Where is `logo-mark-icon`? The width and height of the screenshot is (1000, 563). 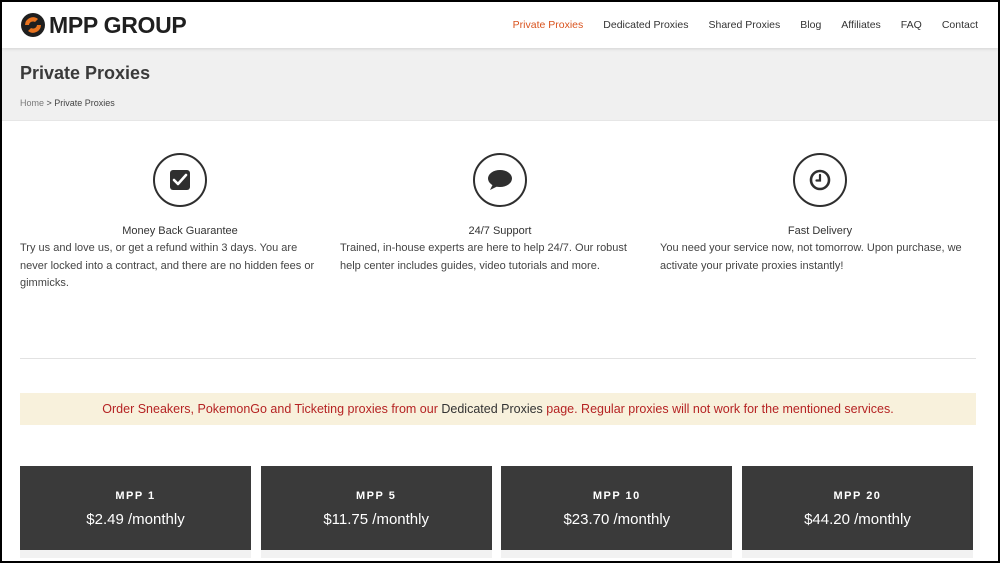 logo-mark-icon is located at coordinates (33, 25).